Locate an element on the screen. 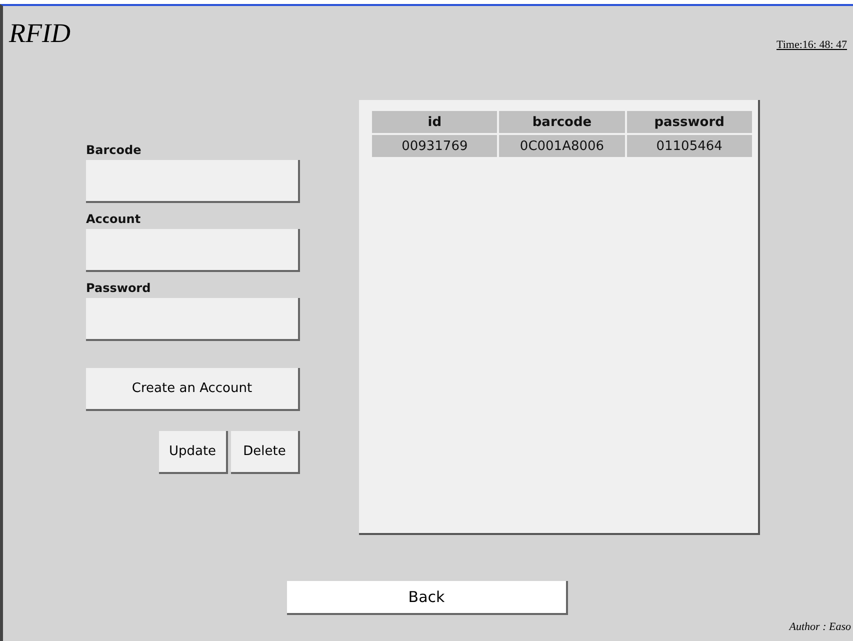 The height and width of the screenshot is (641, 853). time-label: Time:16: 48: 47 is located at coordinates (811, 45).